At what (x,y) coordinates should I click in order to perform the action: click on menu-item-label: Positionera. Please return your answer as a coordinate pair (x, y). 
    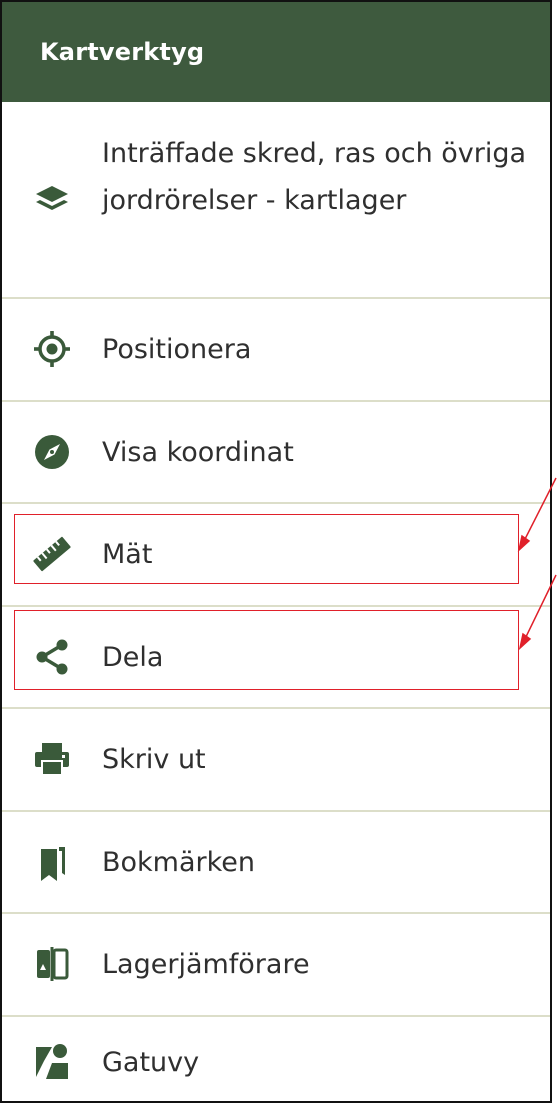
    Looking at the image, I should click on (177, 349).